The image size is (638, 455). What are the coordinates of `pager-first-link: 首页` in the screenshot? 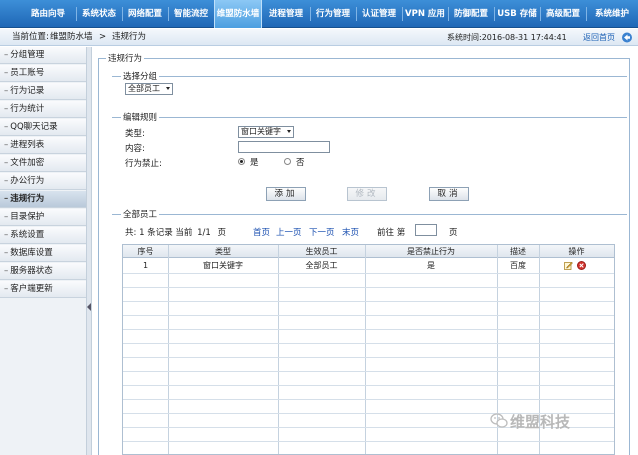 It's located at (261, 232).